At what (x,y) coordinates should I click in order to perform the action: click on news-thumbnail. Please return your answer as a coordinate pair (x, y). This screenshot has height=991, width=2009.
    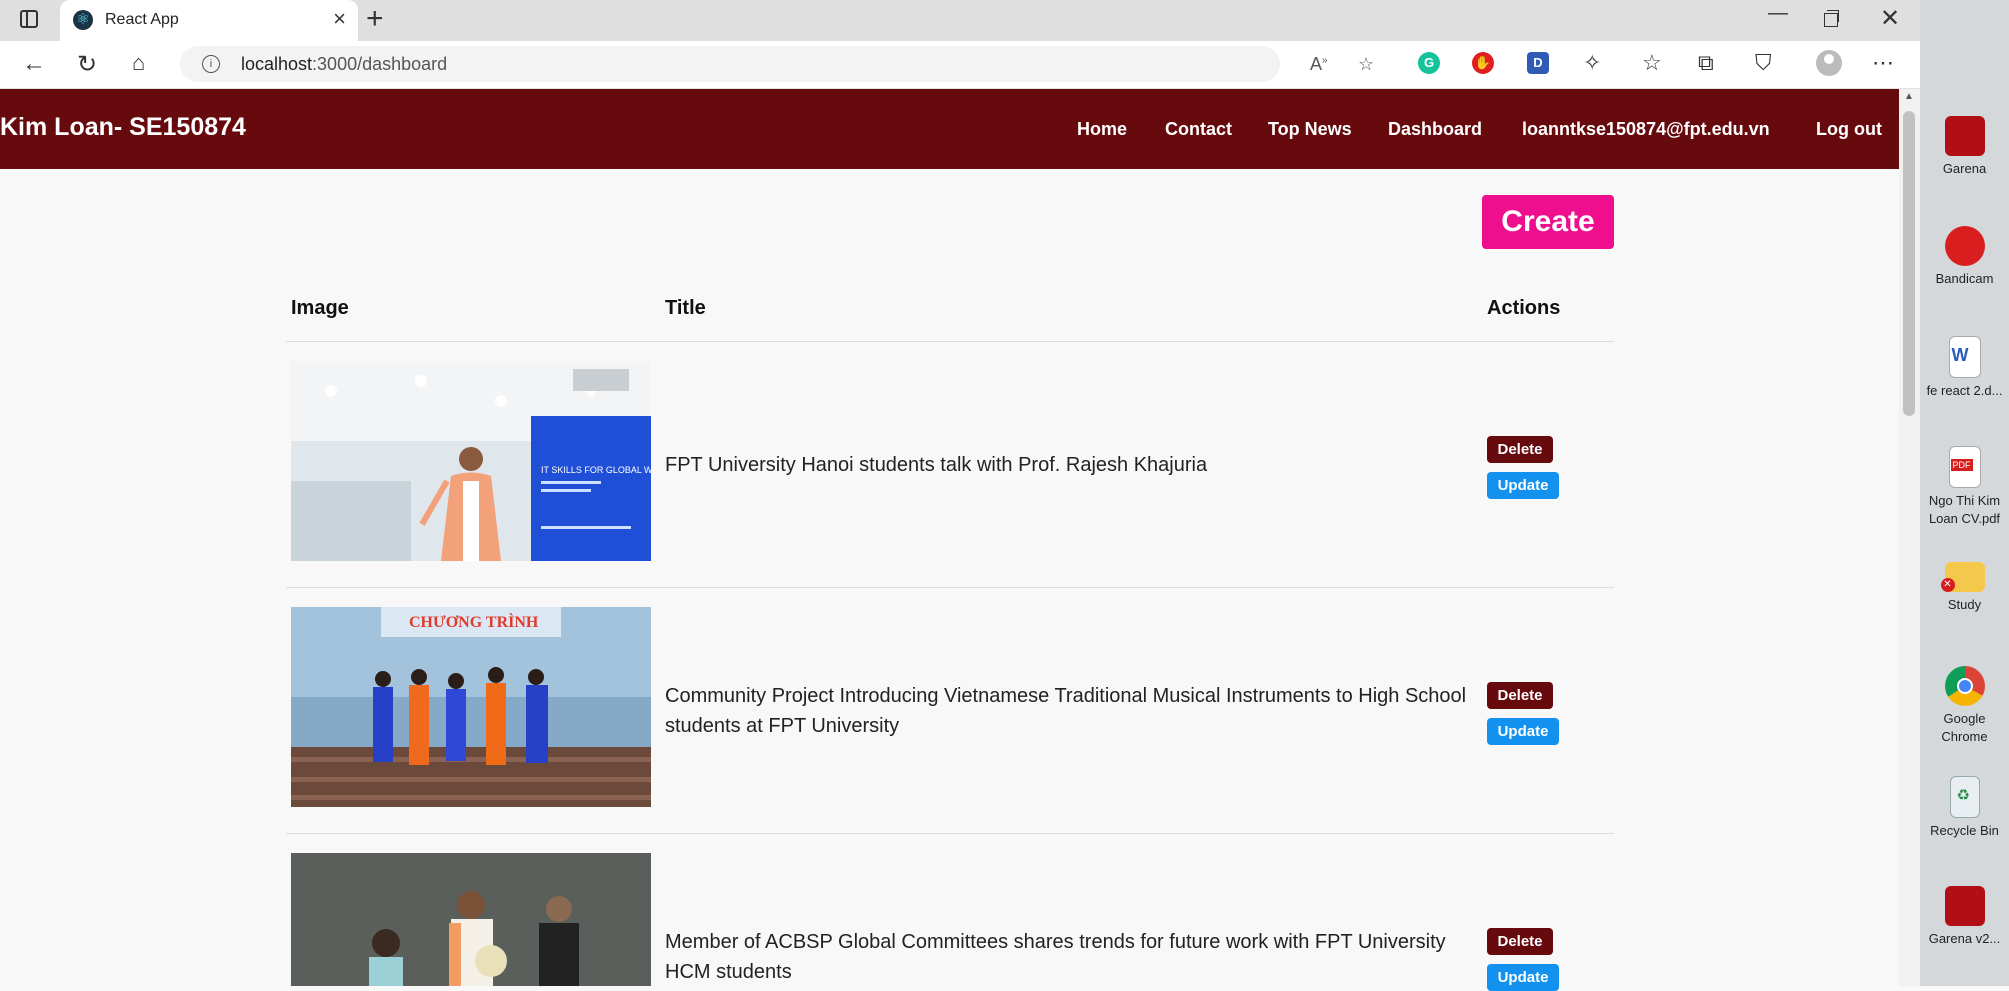
    Looking at the image, I should click on (471, 919).